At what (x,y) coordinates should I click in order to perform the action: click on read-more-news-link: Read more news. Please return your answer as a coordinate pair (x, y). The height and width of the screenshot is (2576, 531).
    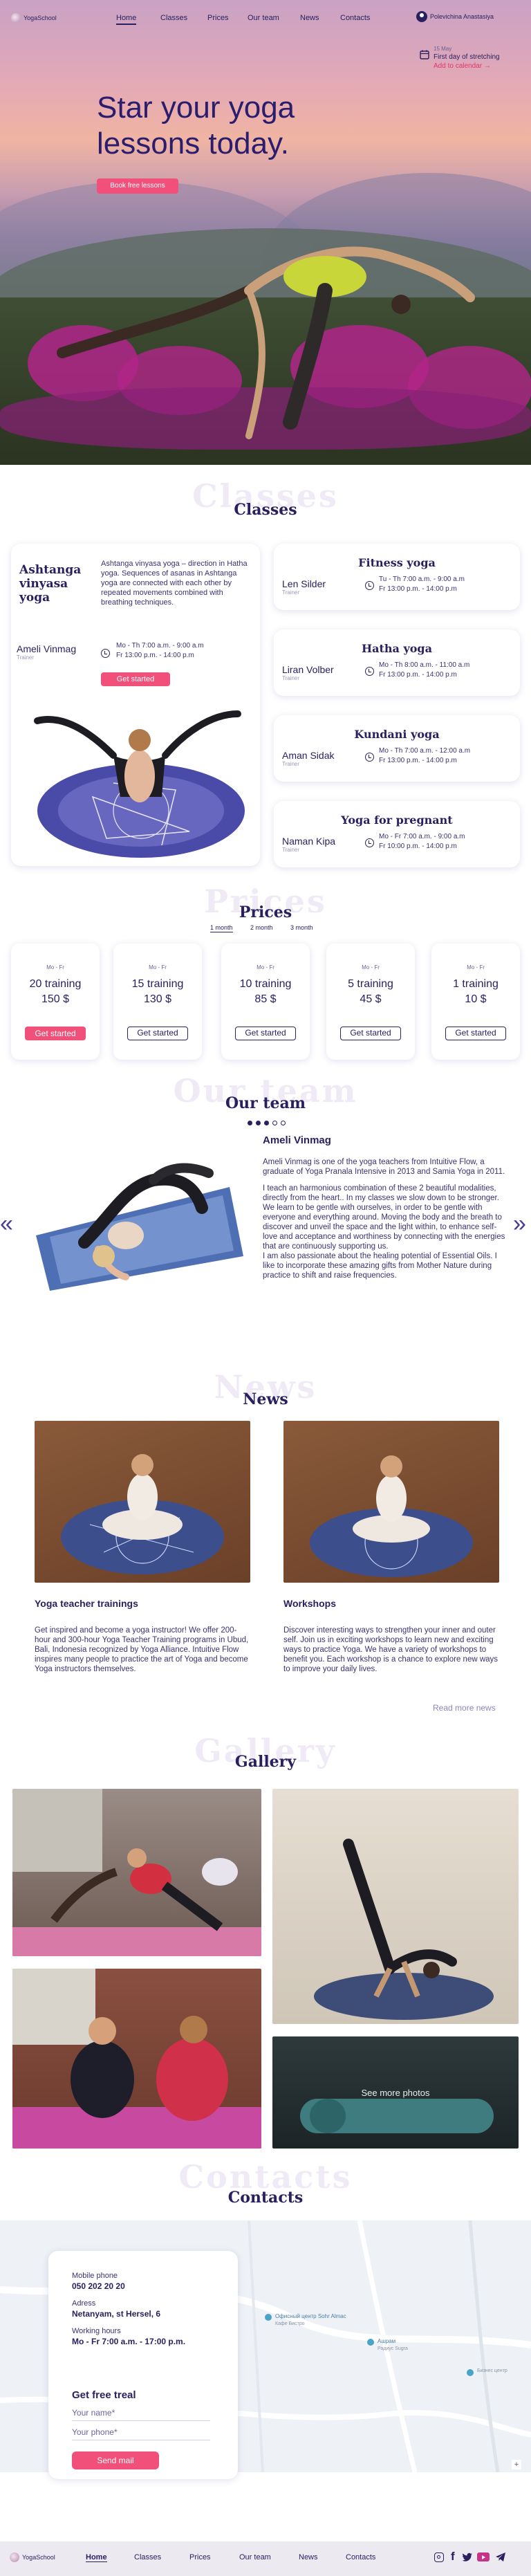
    Looking at the image, I should click on (464, 1708).